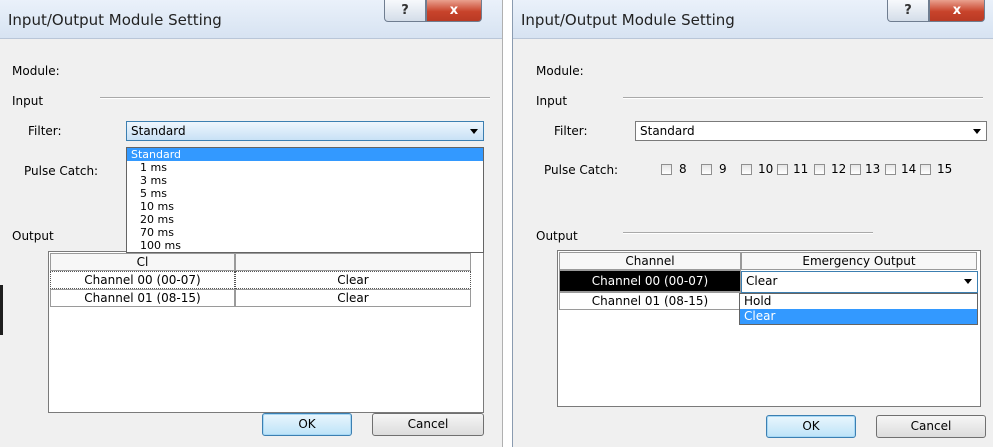  I want to click on filter-option: 100 ms, so click(305, 245).